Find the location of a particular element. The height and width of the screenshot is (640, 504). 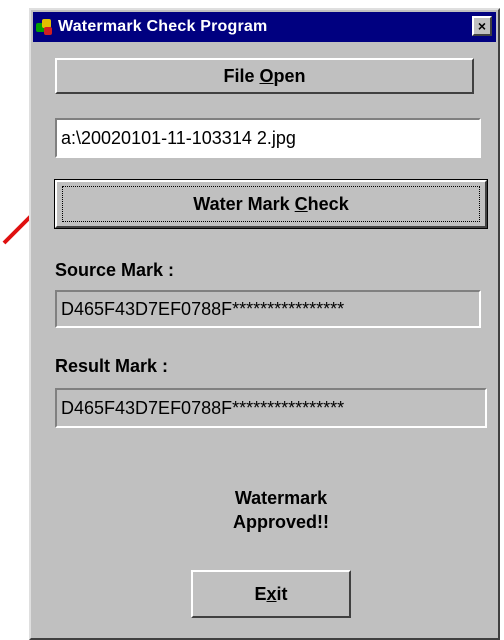

water-mark-check-label: Water Mark Check is located at coordinates (271, 203).